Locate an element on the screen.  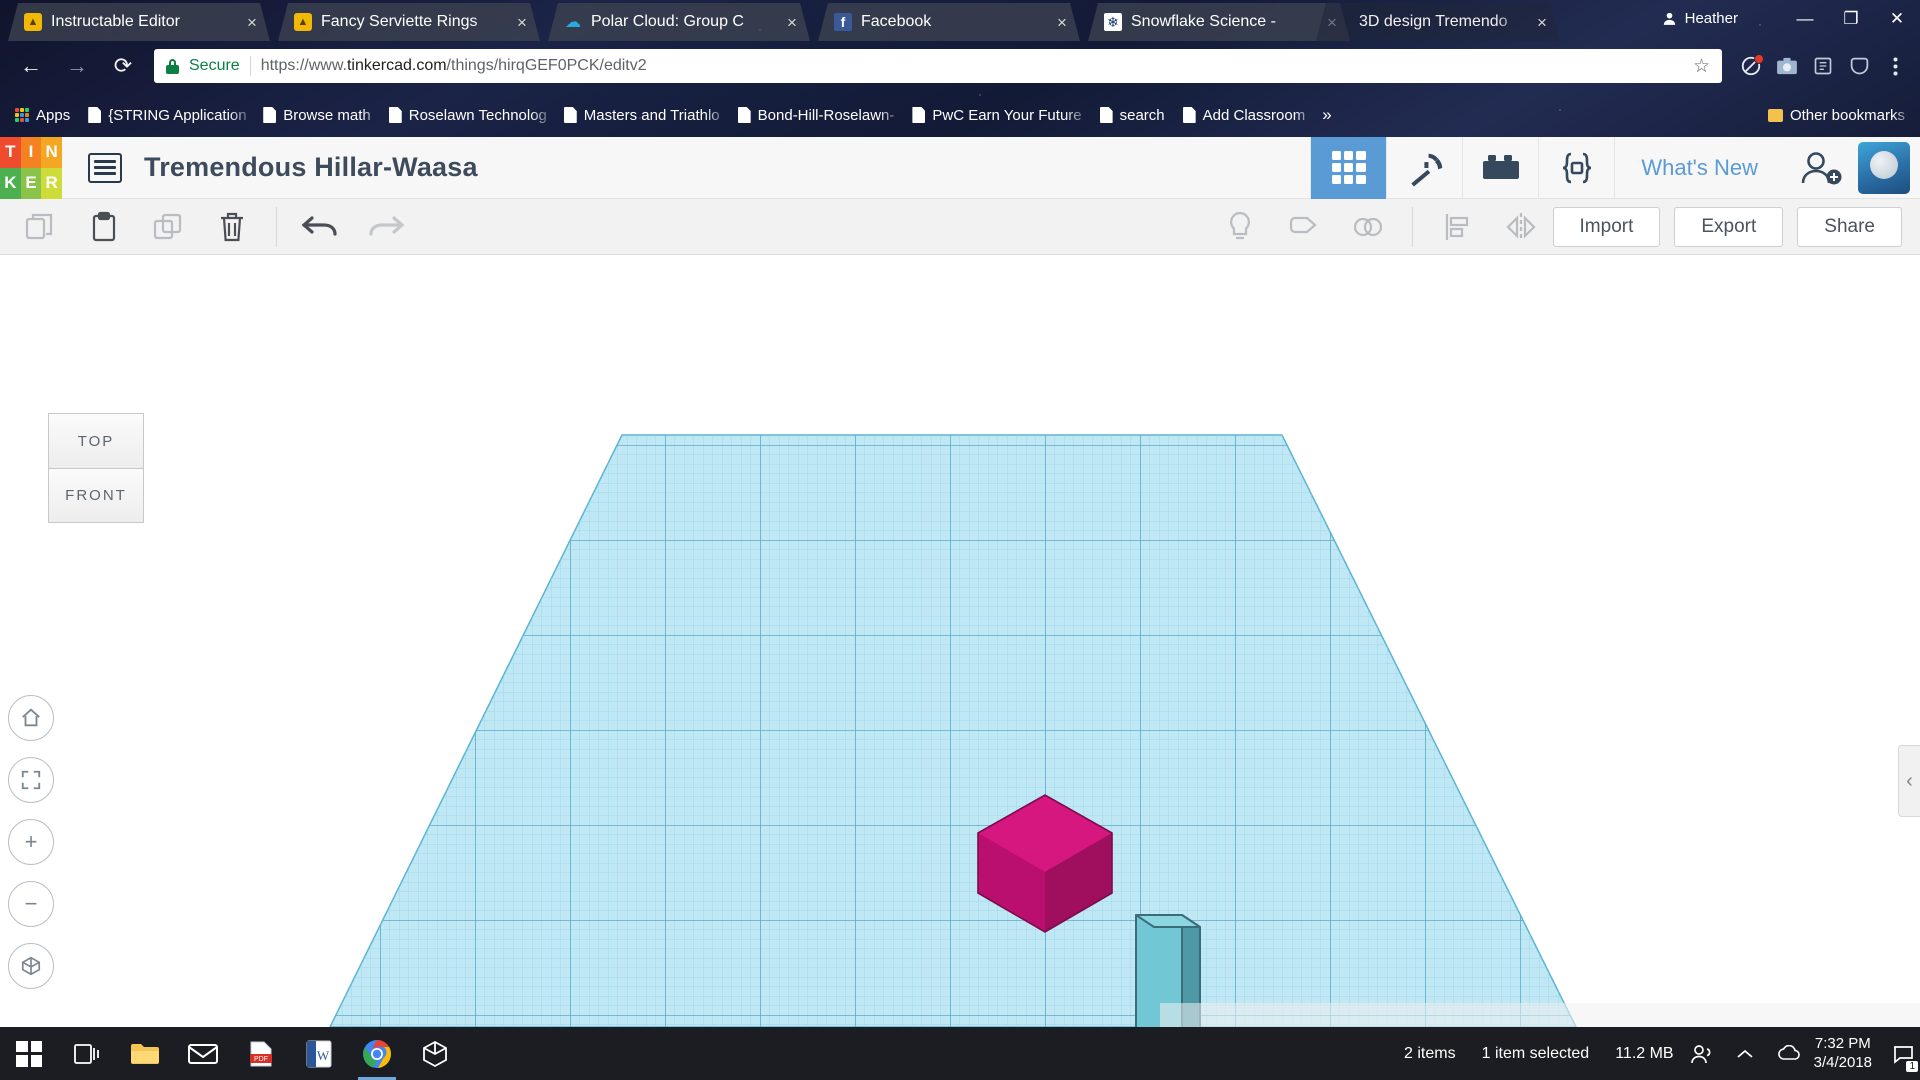
browser-tab: f Facebook × is located at coordinates (949, 22).